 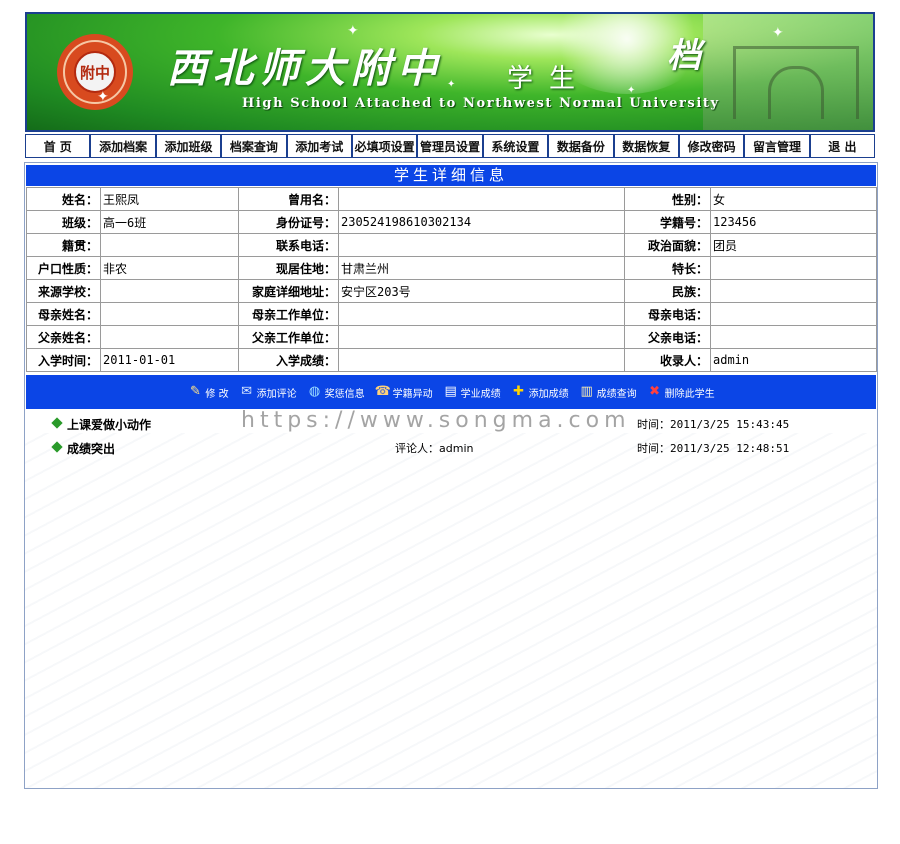 What do you see at coordinates (680, 392) in the screenshot?
I see `delete-action: ✖ 删除此学生` at bounding box center [680, 392].